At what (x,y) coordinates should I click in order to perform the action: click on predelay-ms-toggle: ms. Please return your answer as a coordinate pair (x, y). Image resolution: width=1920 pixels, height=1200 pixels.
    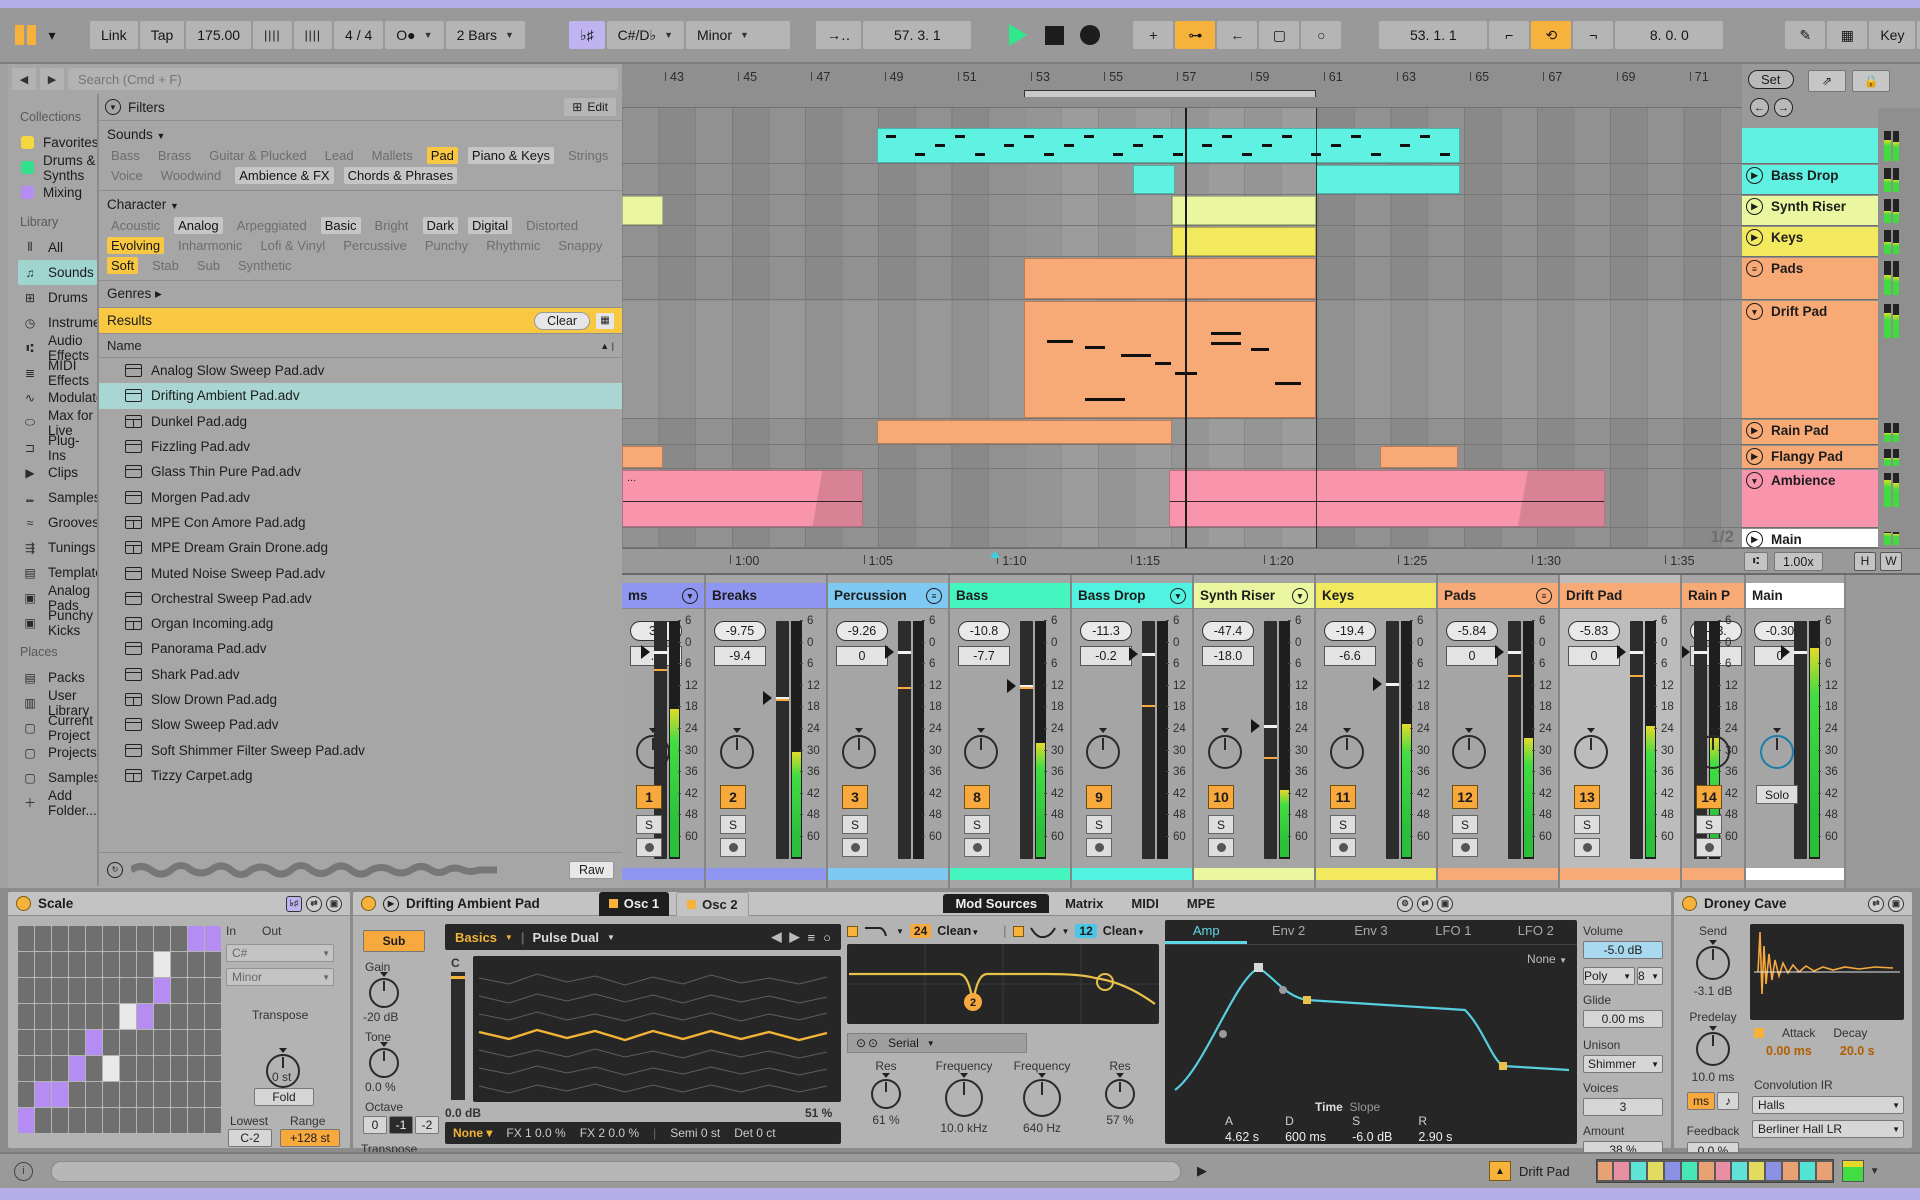
    Looking at the image, I should click on (1701, 1101).